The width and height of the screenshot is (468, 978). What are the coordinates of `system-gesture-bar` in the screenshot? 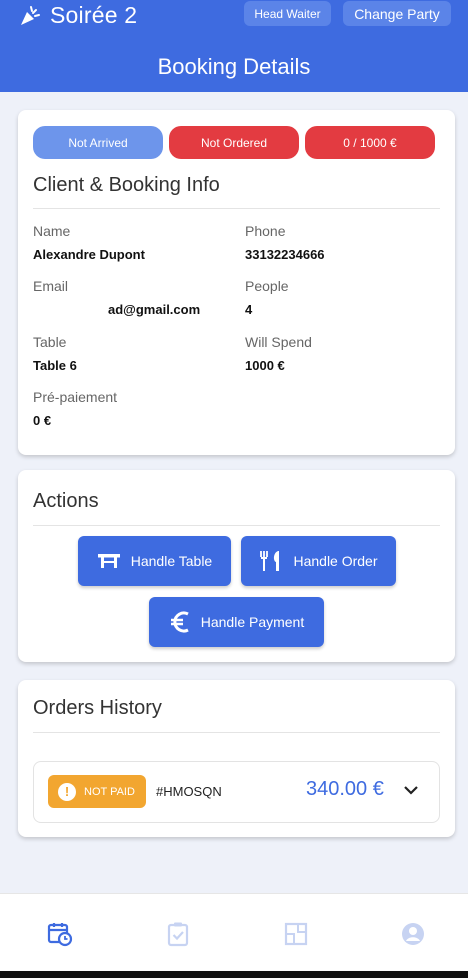 It's located at (234, 974).